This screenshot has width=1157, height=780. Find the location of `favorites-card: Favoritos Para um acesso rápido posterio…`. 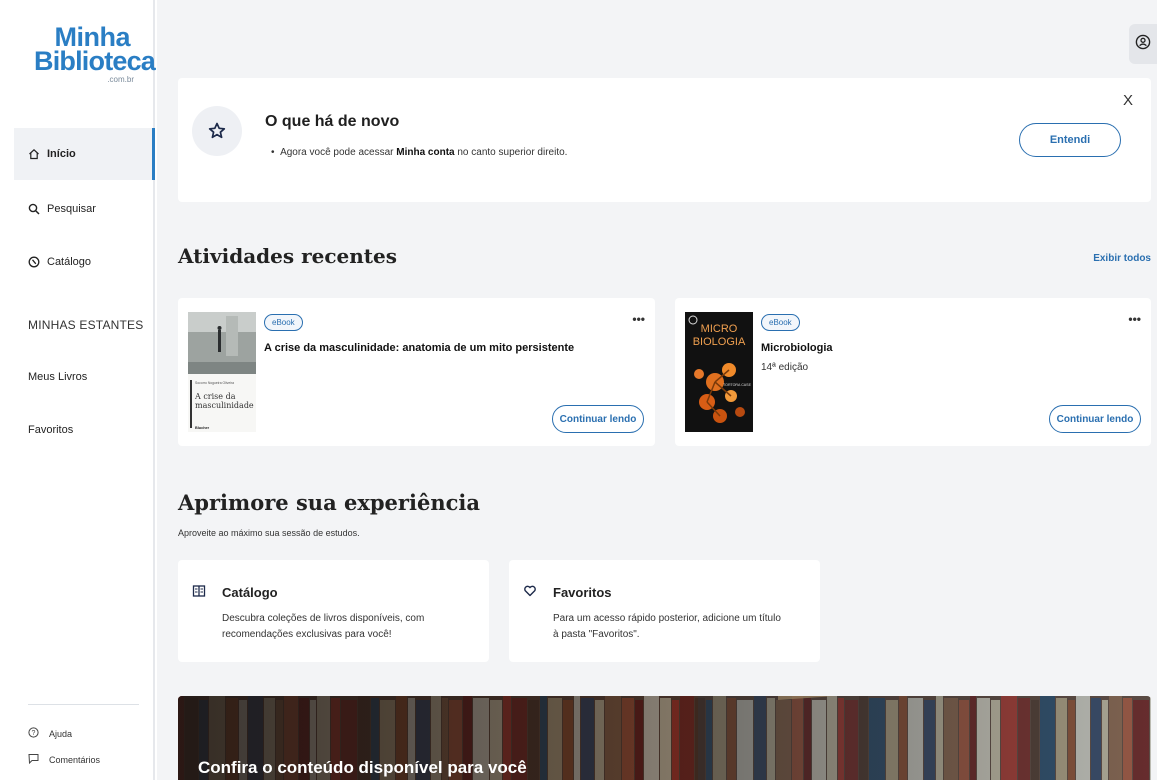

favorites-card: Favoritos Para um acesso rápido posterio… is located at coordinates (664, 611).